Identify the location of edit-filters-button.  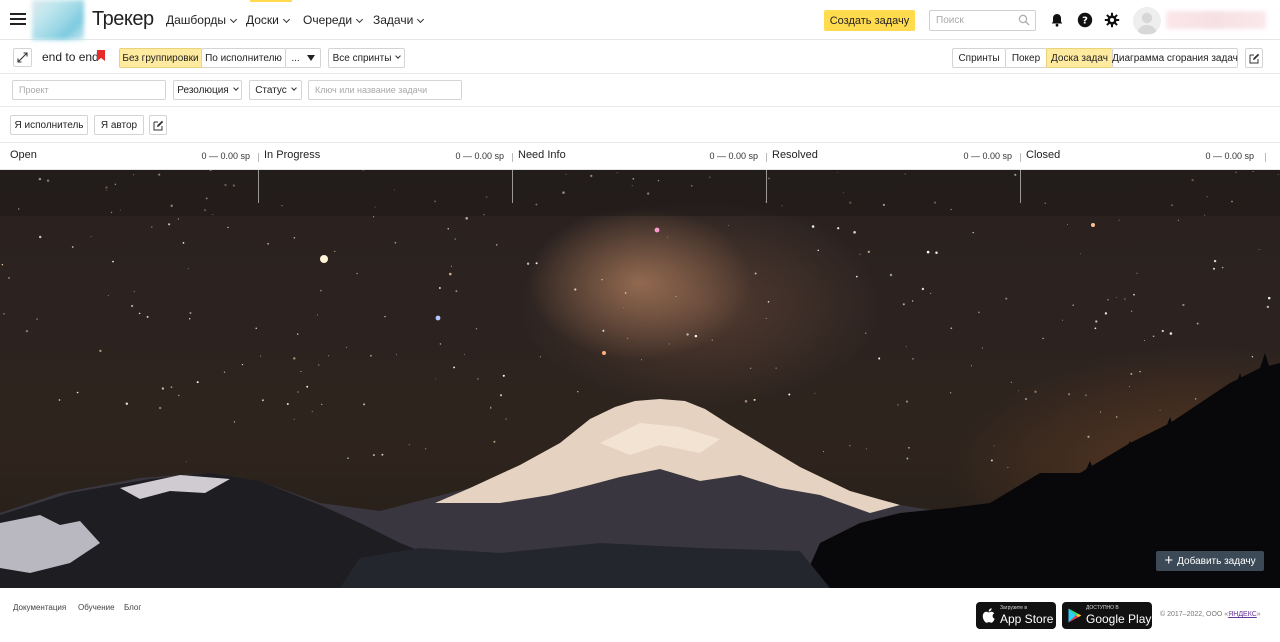
(158, 125).